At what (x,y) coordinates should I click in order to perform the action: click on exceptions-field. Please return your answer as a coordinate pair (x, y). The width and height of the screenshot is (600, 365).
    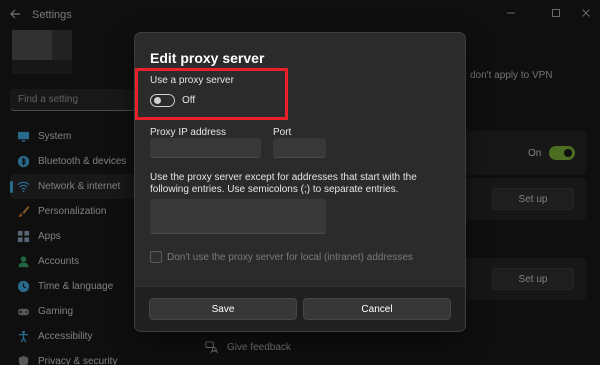
    Looking at the image, I should click on (238, 216).